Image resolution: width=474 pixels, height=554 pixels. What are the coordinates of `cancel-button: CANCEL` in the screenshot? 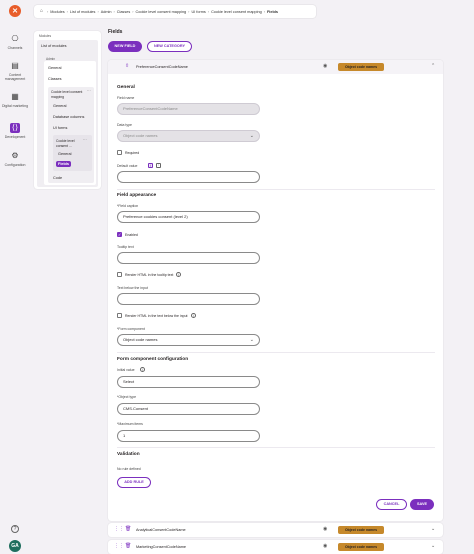 It's located at (391, 504).